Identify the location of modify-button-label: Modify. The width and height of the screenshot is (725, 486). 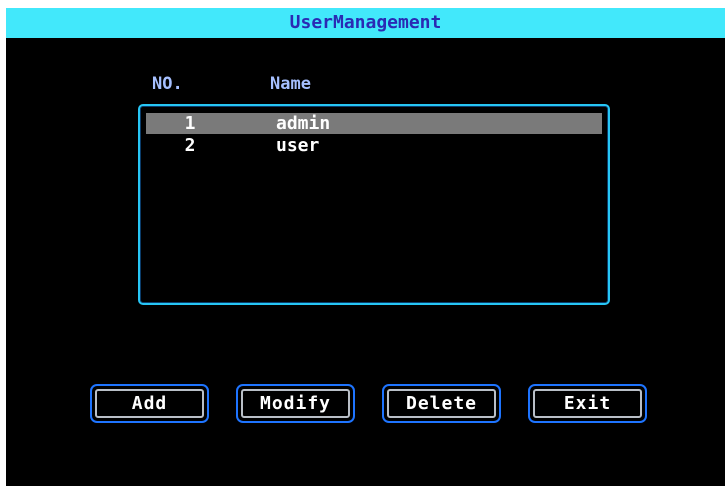
(295, 403).